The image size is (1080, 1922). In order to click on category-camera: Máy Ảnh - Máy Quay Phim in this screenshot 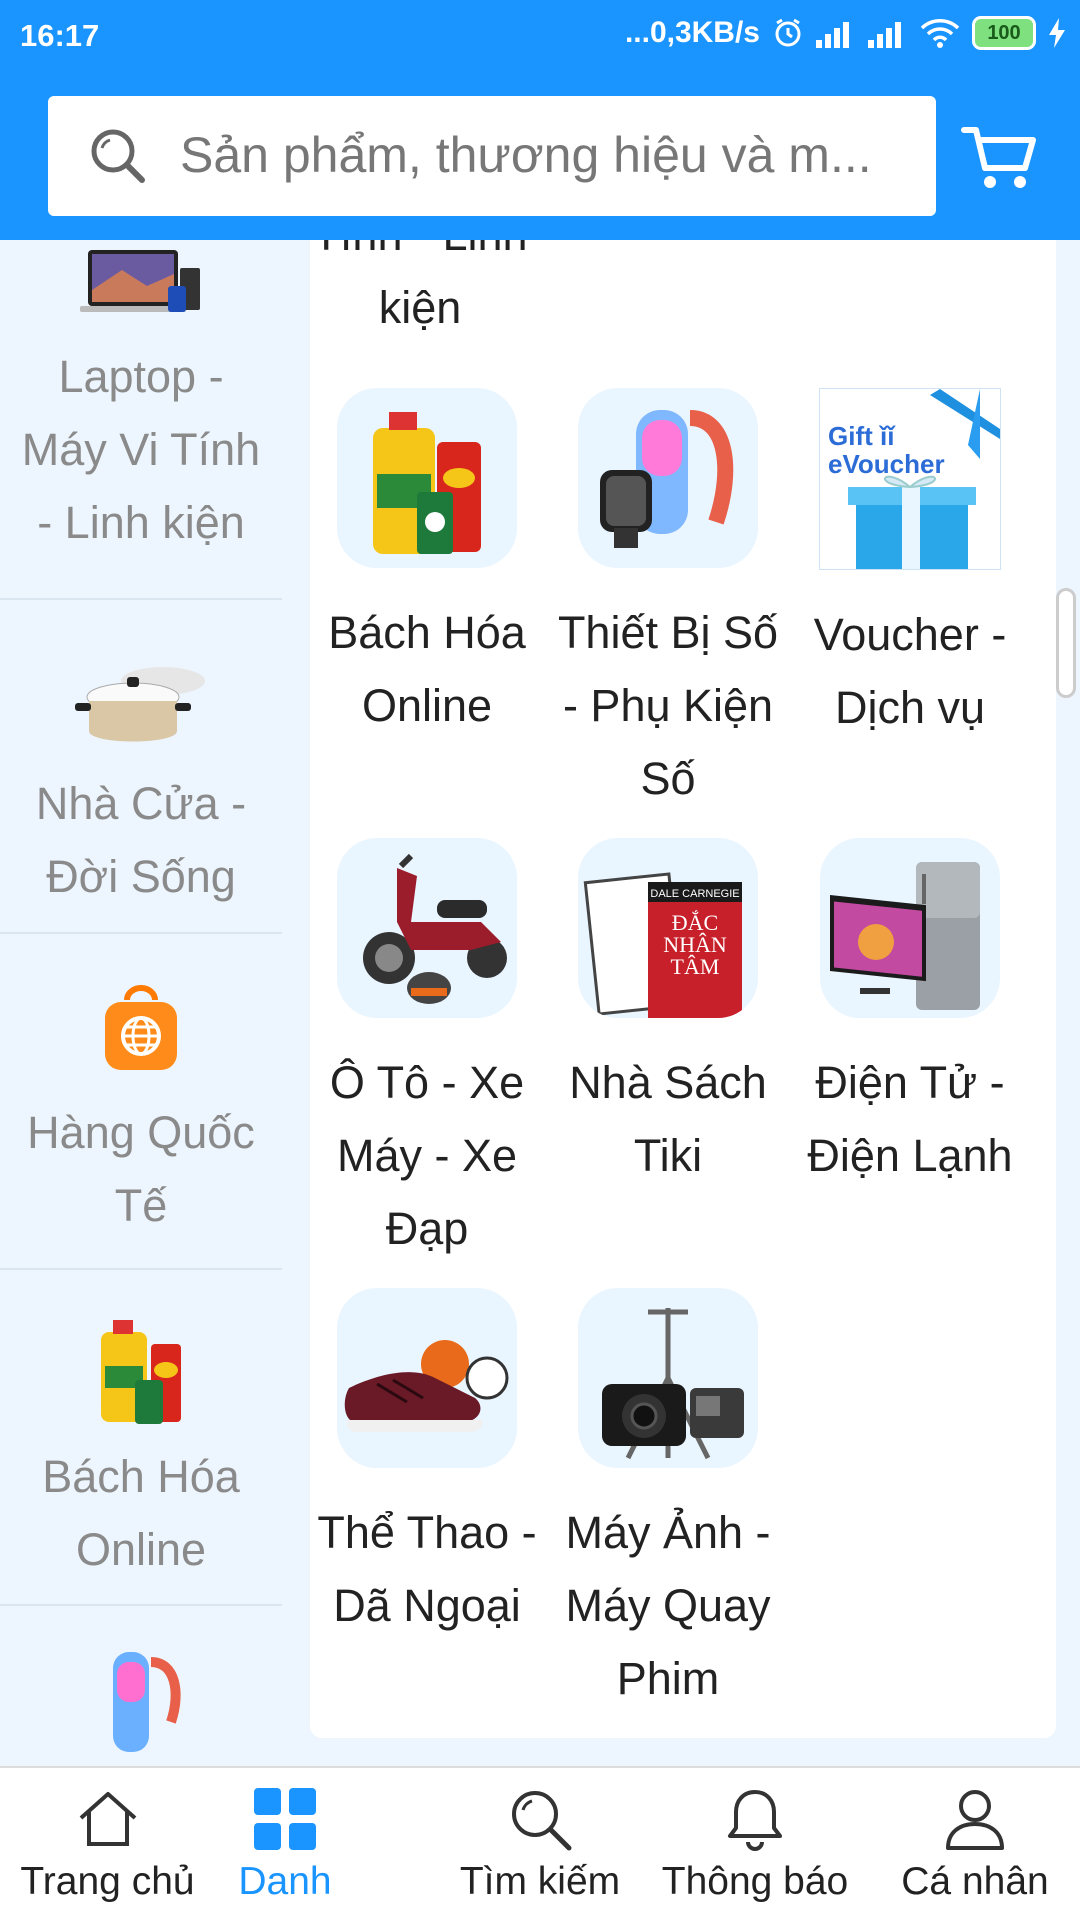, I will do `click(668, 1501)`.